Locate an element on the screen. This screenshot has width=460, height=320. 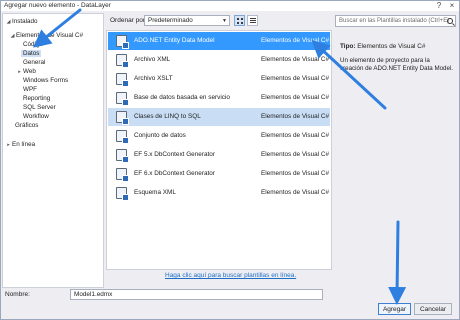
chevron-down-icon: ▼ is located at coordinates (224, 21).